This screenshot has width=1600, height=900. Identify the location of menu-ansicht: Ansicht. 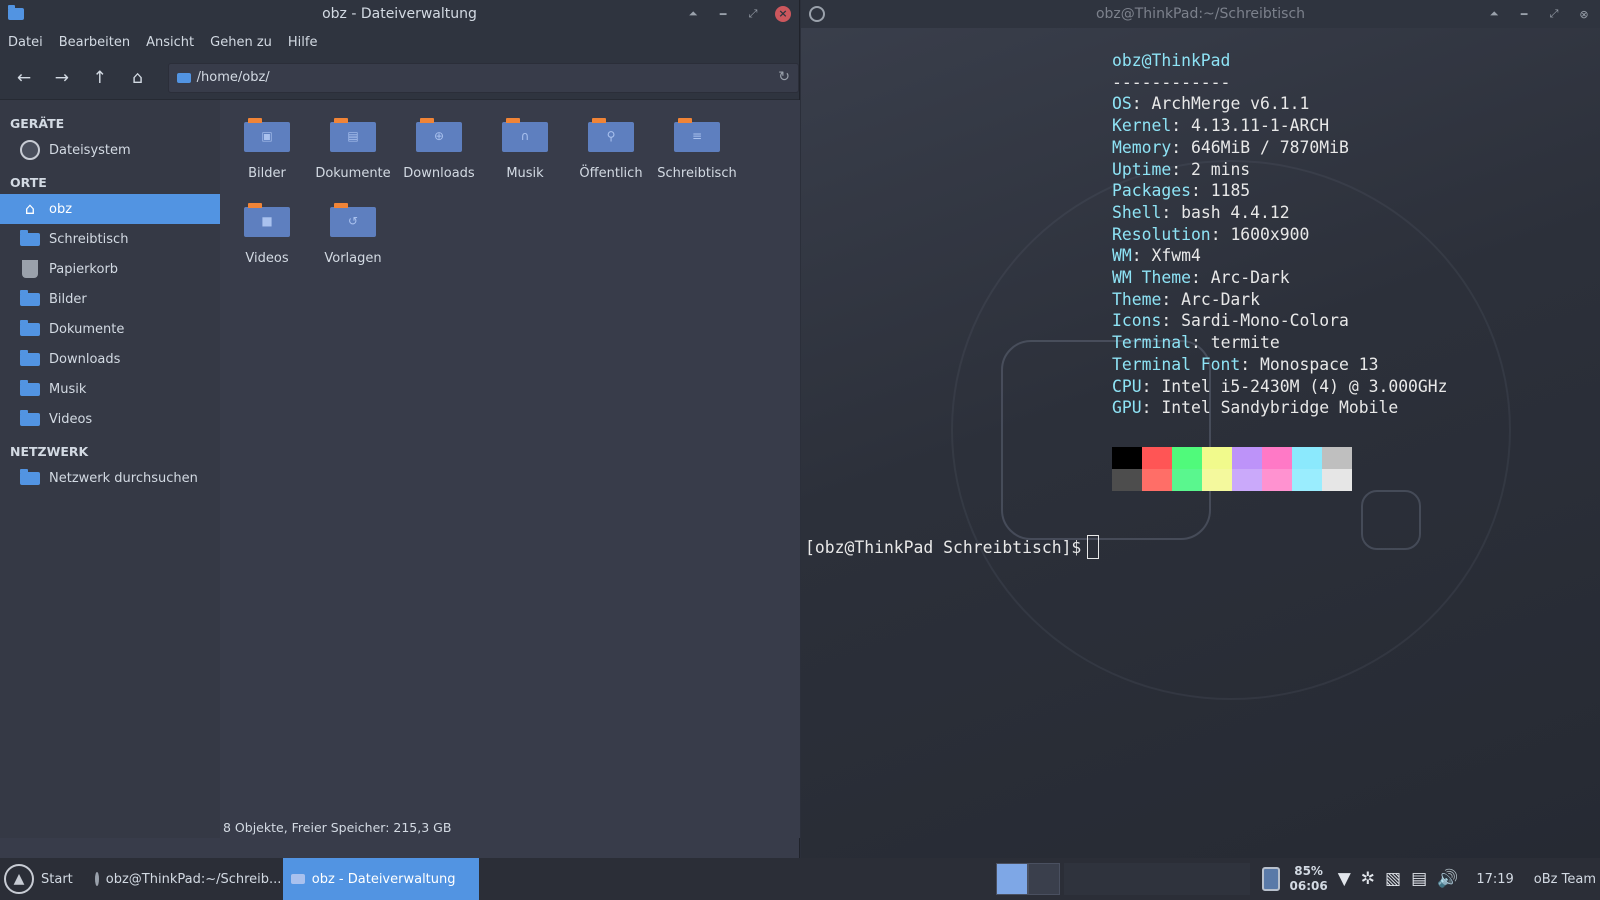
(170, 42).